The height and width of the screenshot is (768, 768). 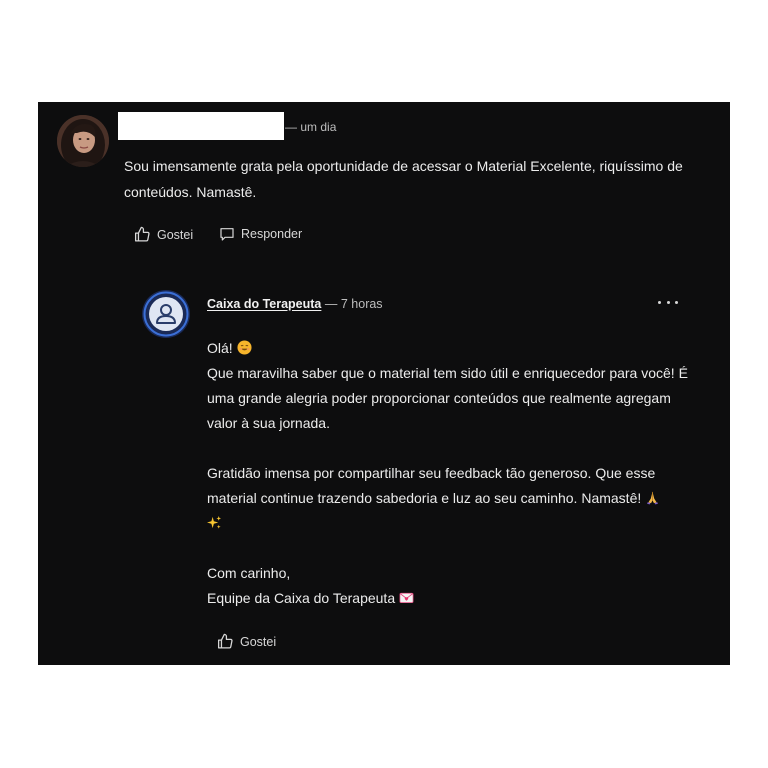 I want to click on folded-hands-icon, so click(x=653, y=498).